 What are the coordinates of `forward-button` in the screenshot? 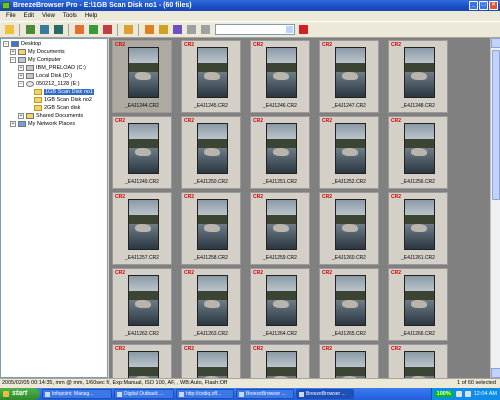 It's located at (205, 30).